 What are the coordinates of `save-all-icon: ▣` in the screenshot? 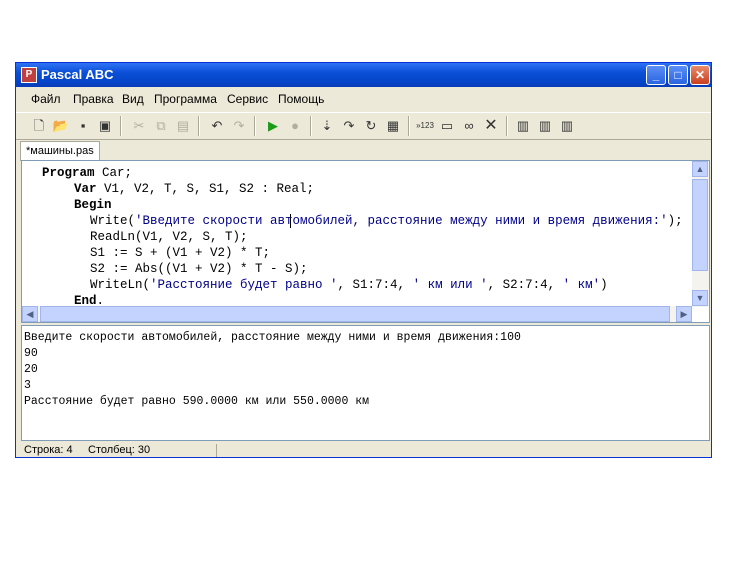 It's located at (105, 126).